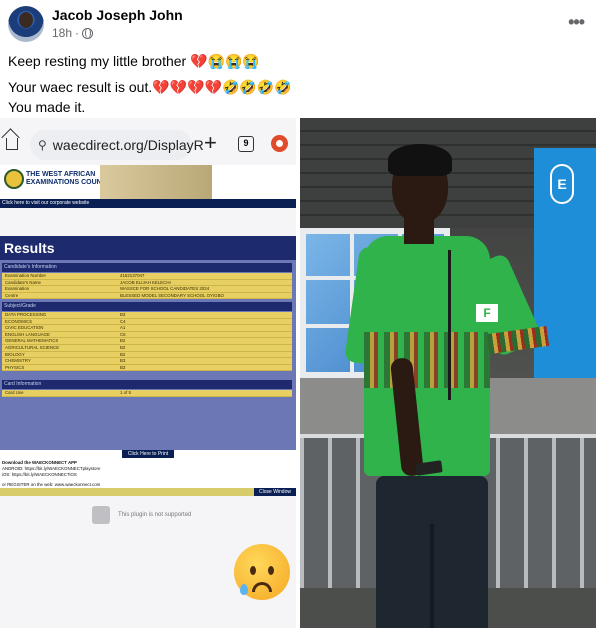 This screenshot has width=596, height=628. I want to click on plugin-zone: This plugin is not supported, so click(148, 521).